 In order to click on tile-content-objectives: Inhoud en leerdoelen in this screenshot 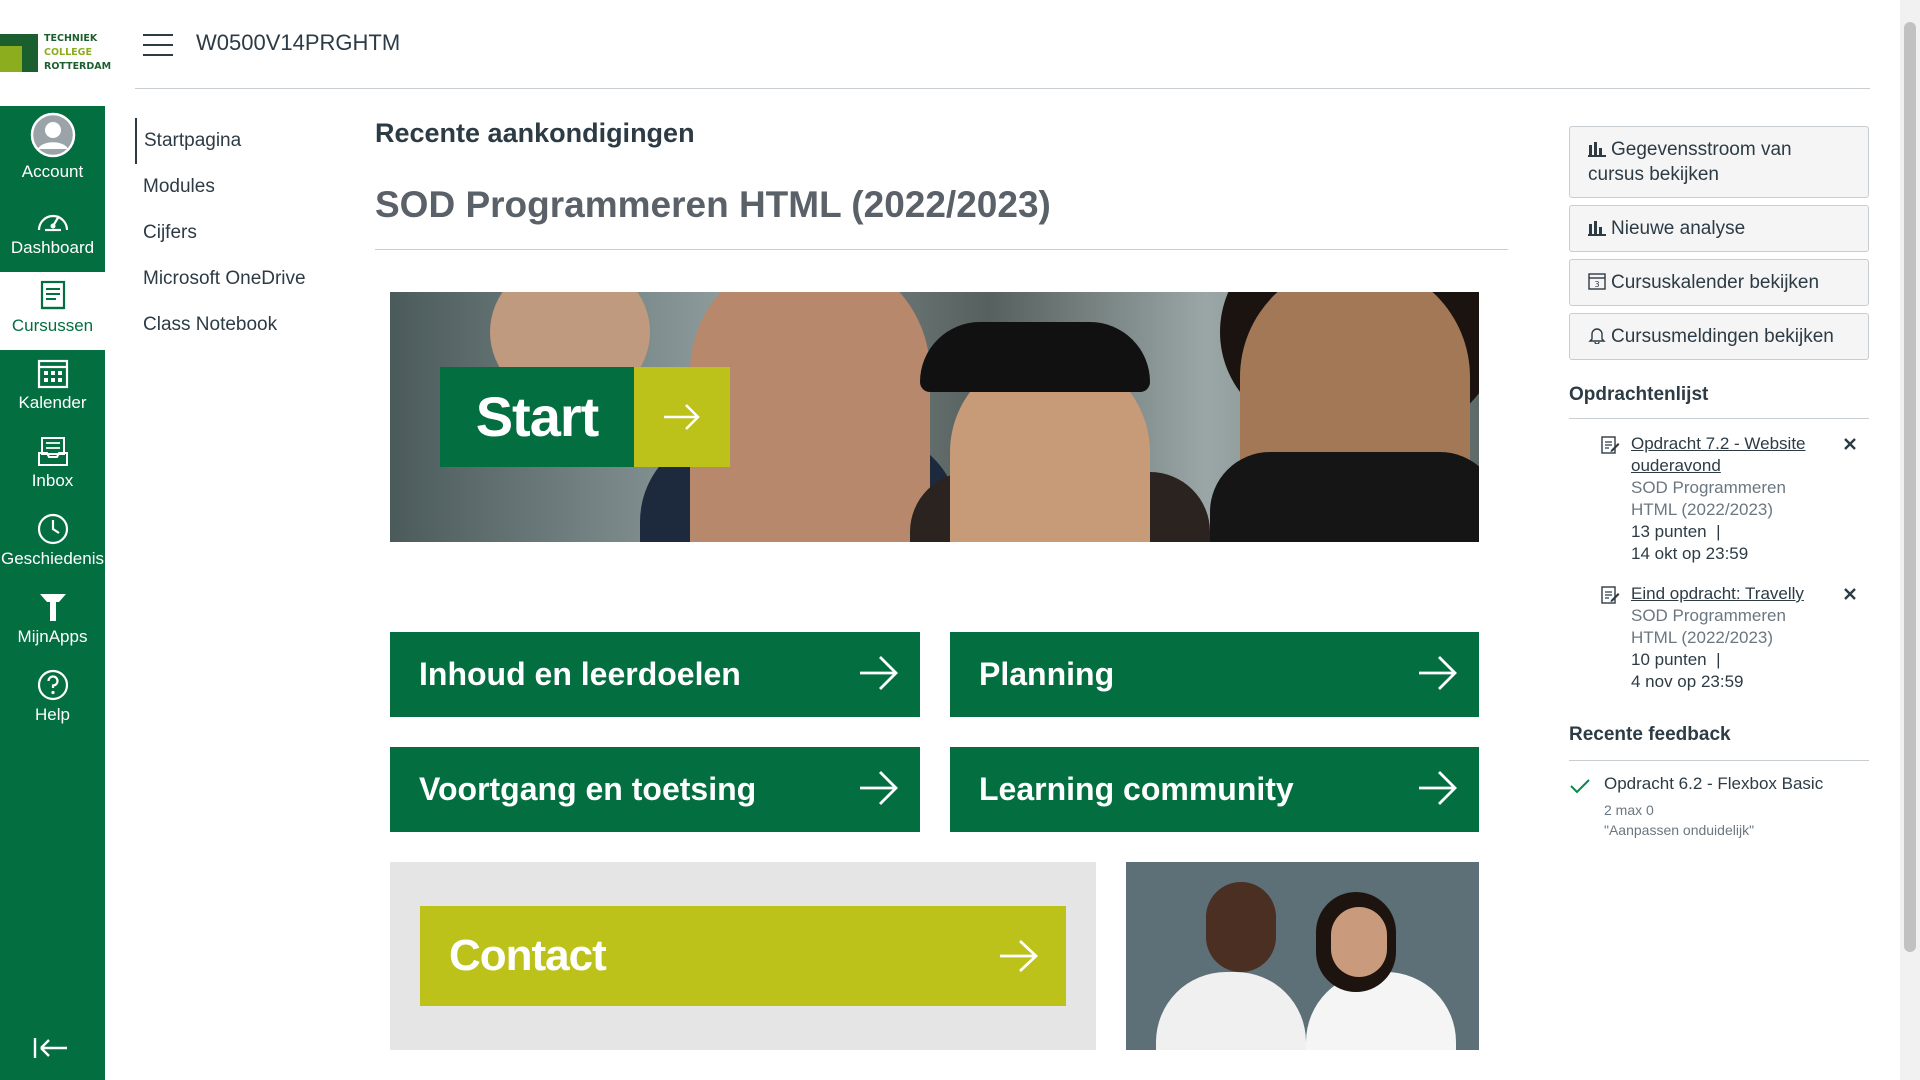, I will do `click(655, 674)`.